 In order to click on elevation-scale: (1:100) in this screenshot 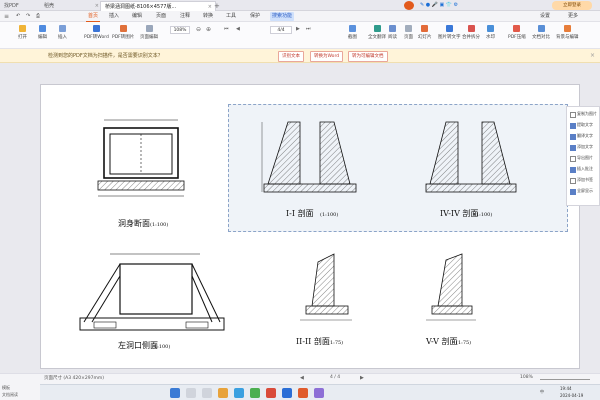, I will do `click(161, 346)`.